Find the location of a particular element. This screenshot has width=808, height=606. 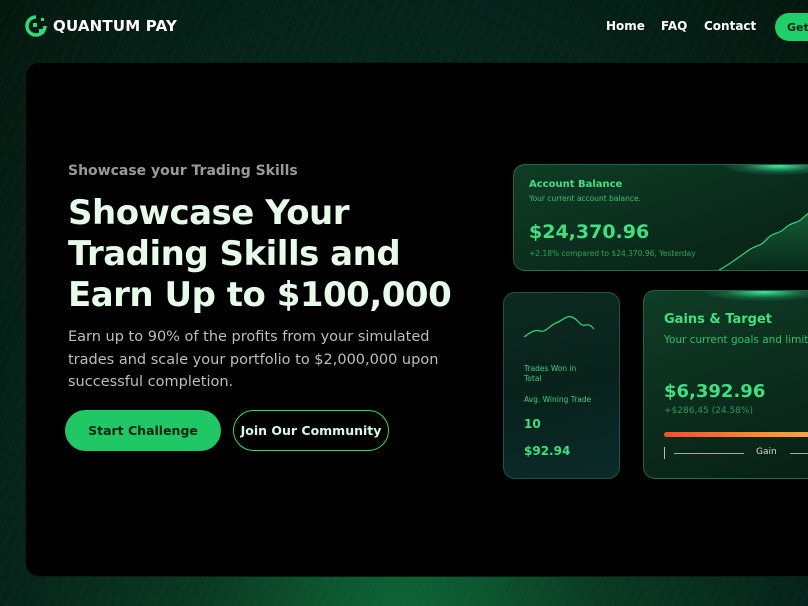

gains-subtitle: Your current goals and limits is located at coordinates (736, 340).